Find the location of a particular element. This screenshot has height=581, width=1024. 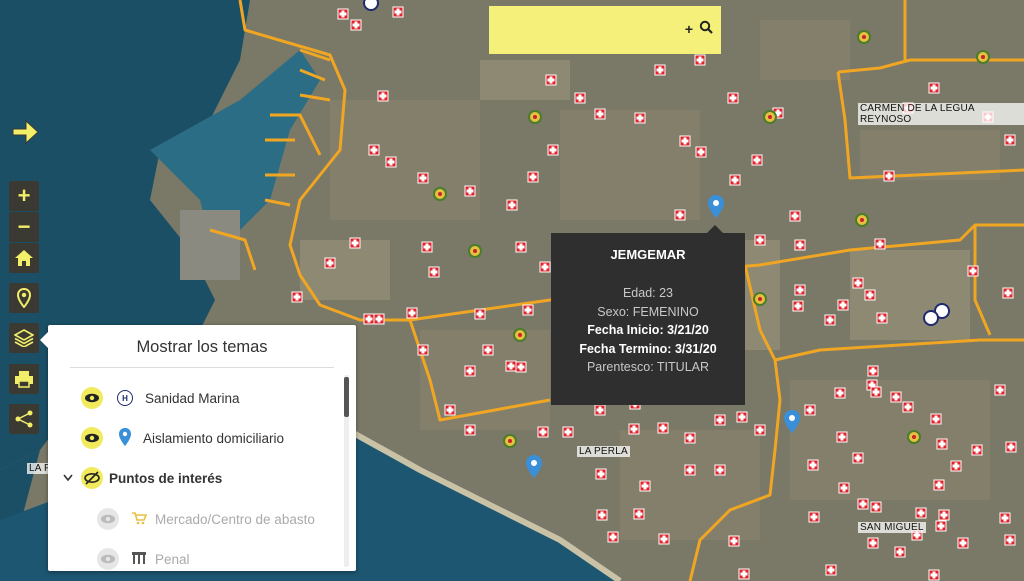

scrollbar-thumb is located at coordinates (346, 397).